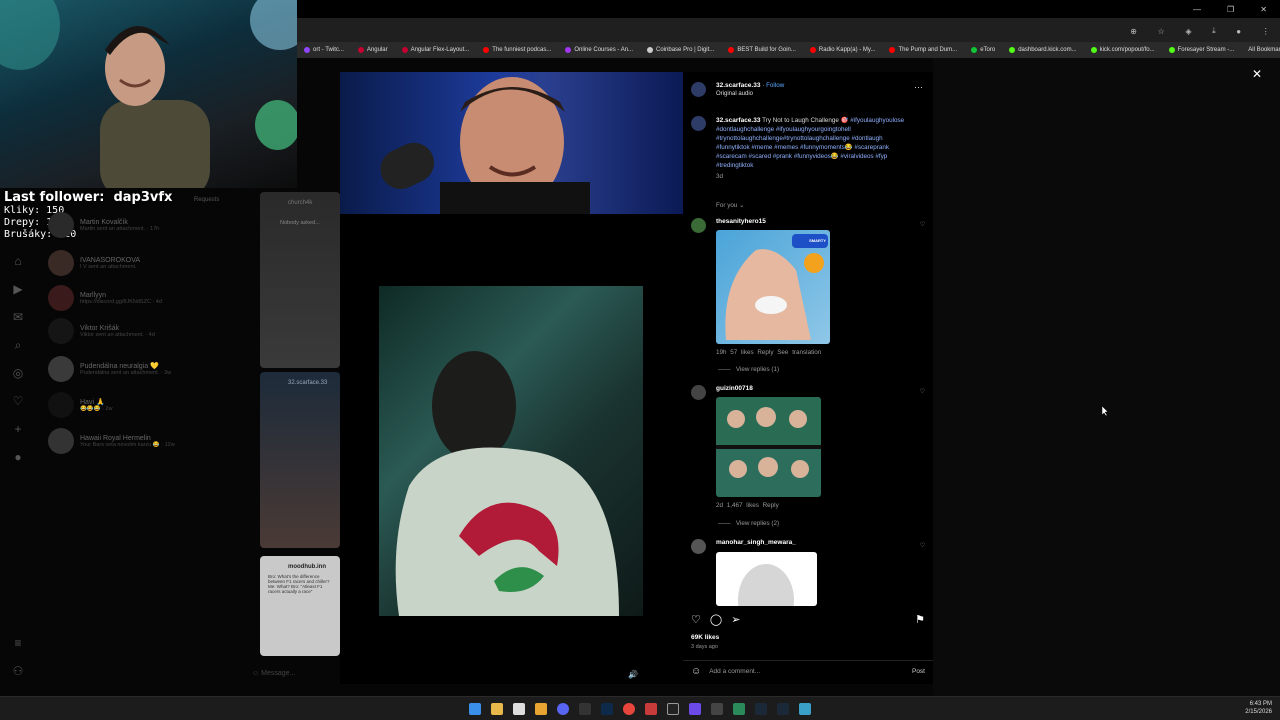  Describe the element at coordinates (1260, 50) in the screenshot. I see `all-bookmarks: All Bookmarks` at that location.